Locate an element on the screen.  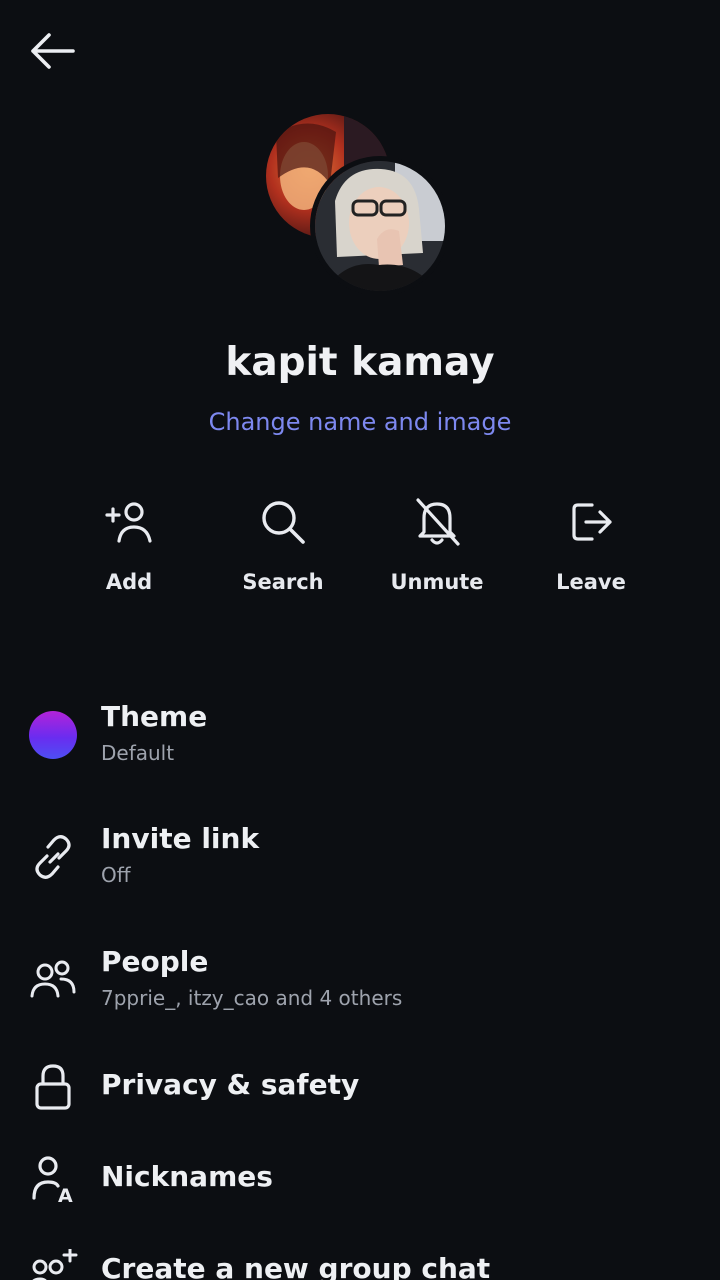
arrow-left-icon is located at coordinates (52, 53).